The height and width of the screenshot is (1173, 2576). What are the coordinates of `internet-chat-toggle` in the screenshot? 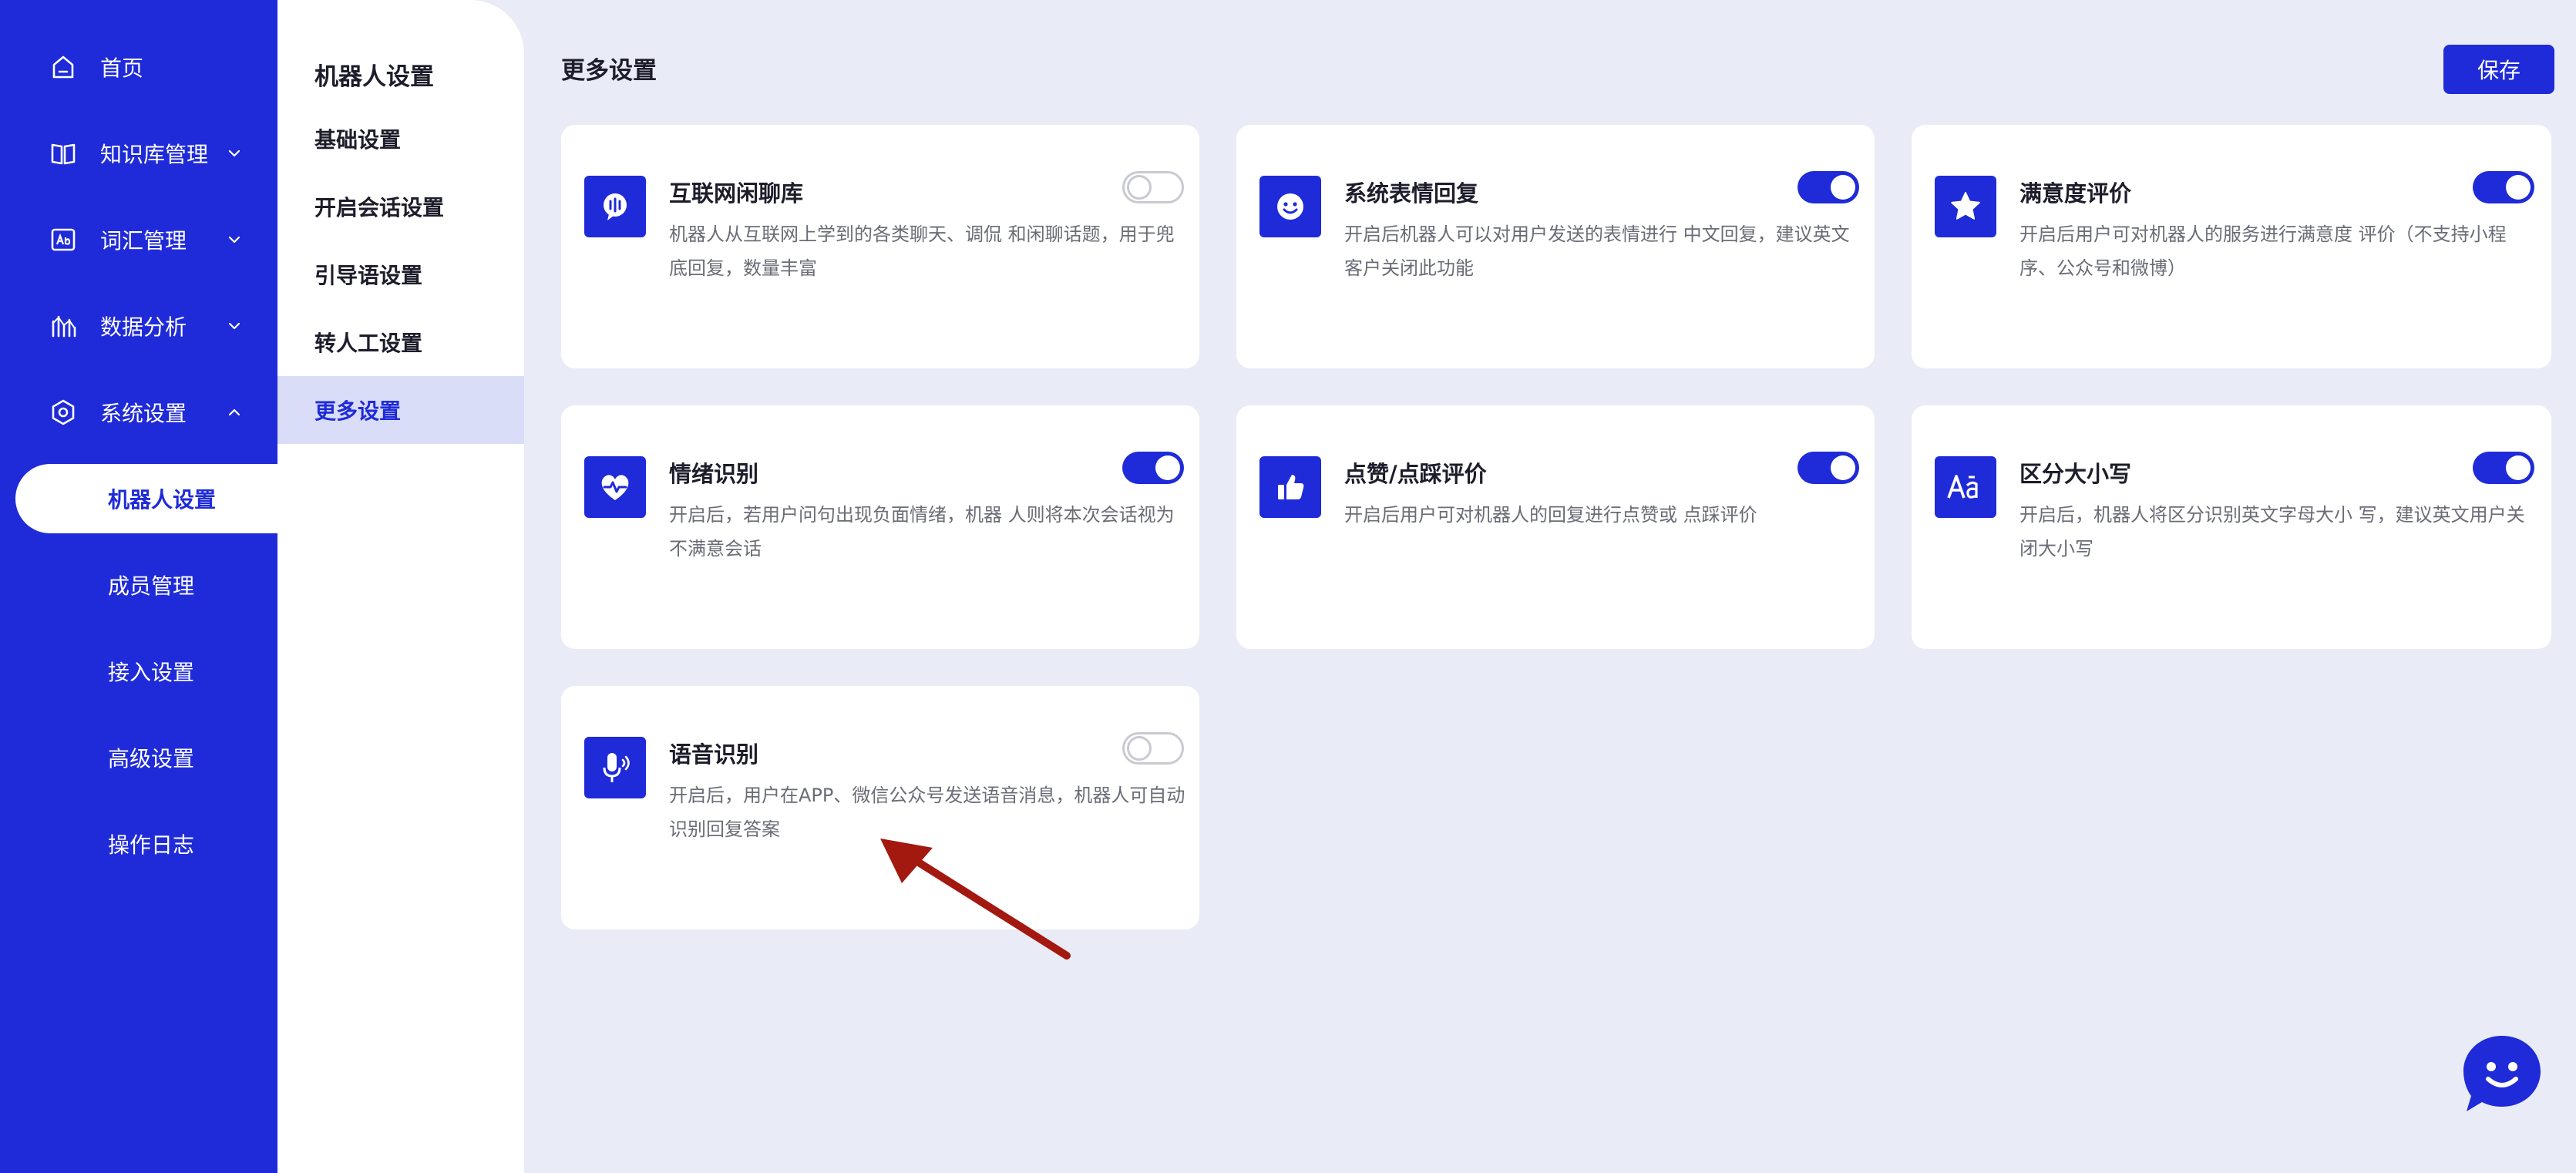 It's located at (1153, 187).